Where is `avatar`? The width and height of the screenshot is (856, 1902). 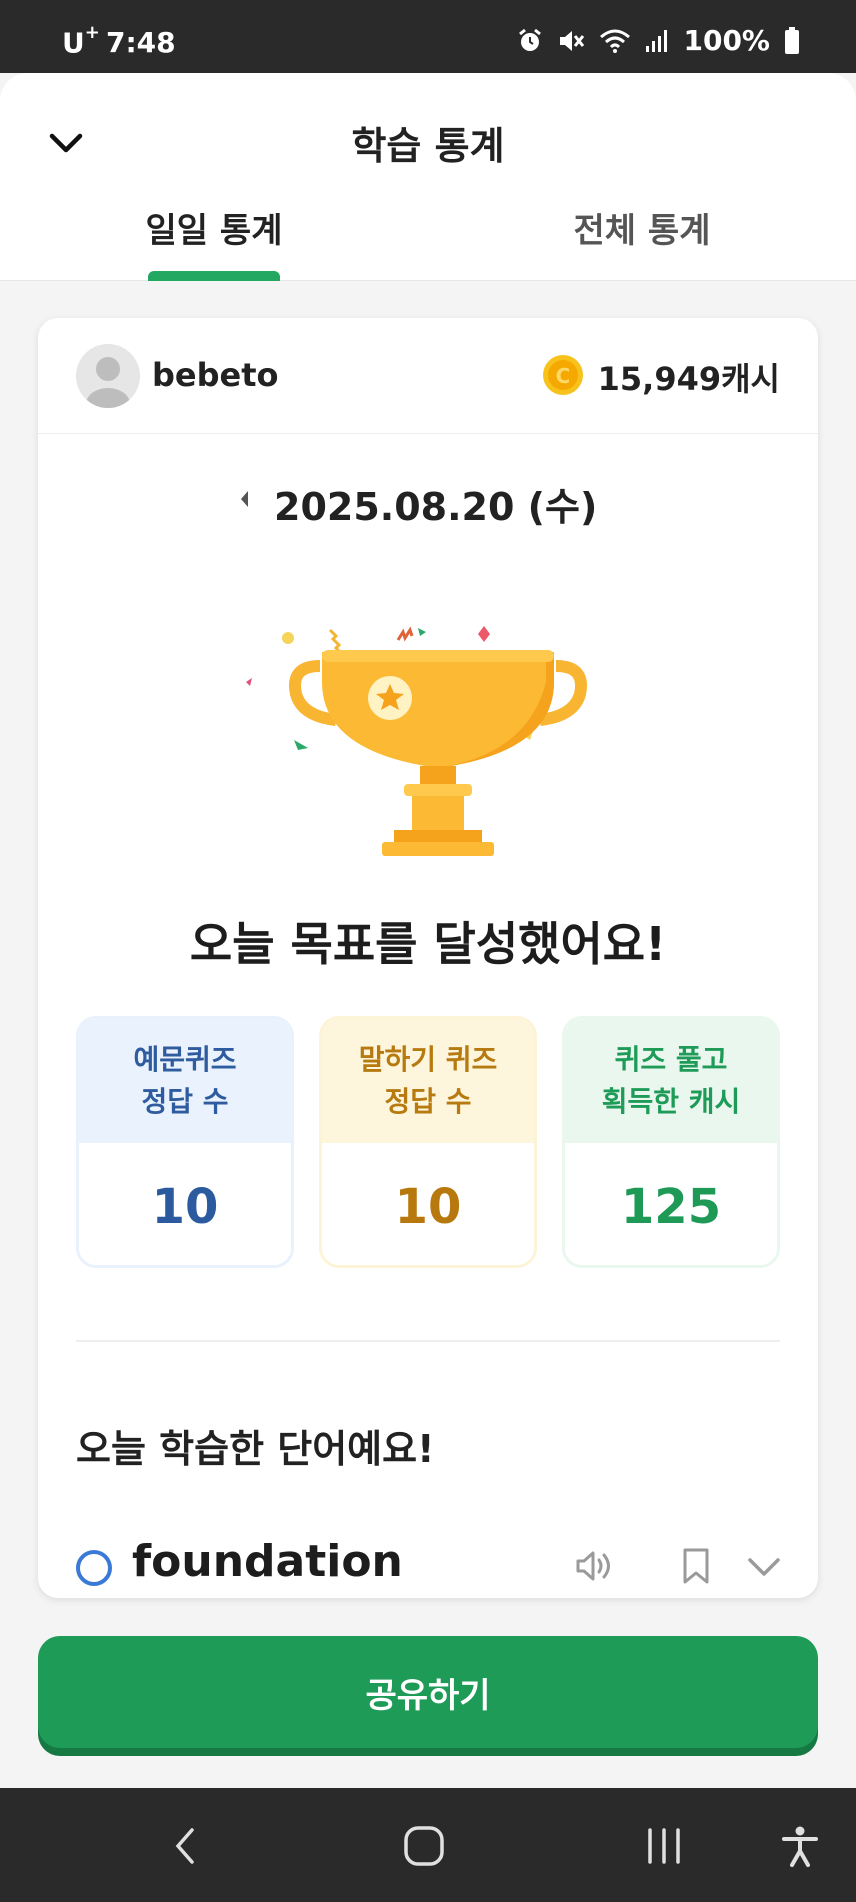
avatar is located at coordinates (108, 376).